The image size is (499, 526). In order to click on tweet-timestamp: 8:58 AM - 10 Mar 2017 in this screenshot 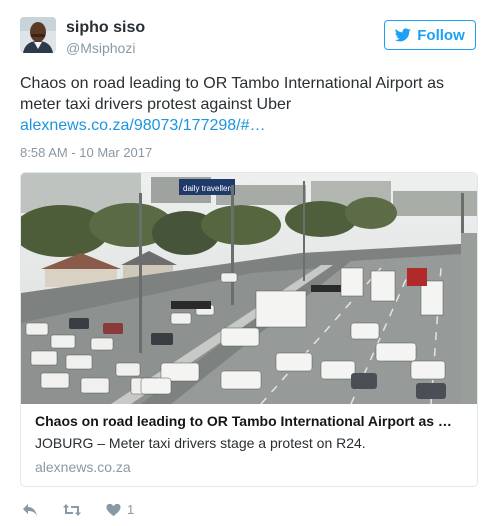, I will do `click(86, 152)`.